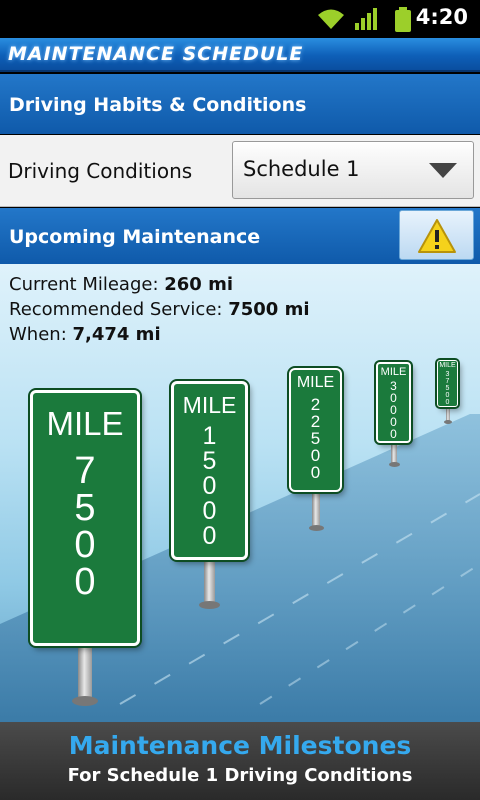 This screenshot has height=800, width=480. Describe the element at coordinates (441, 17) in the screenshot. I see `status-time: 4:20` at that location.